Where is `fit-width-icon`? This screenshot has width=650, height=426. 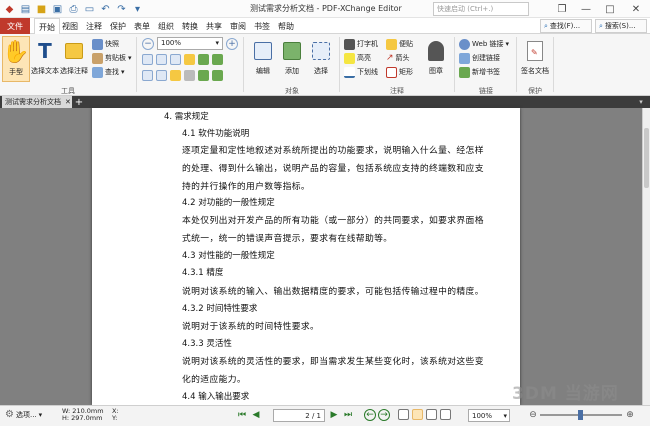 fit-width-icon is located at coordinates (175, 59).